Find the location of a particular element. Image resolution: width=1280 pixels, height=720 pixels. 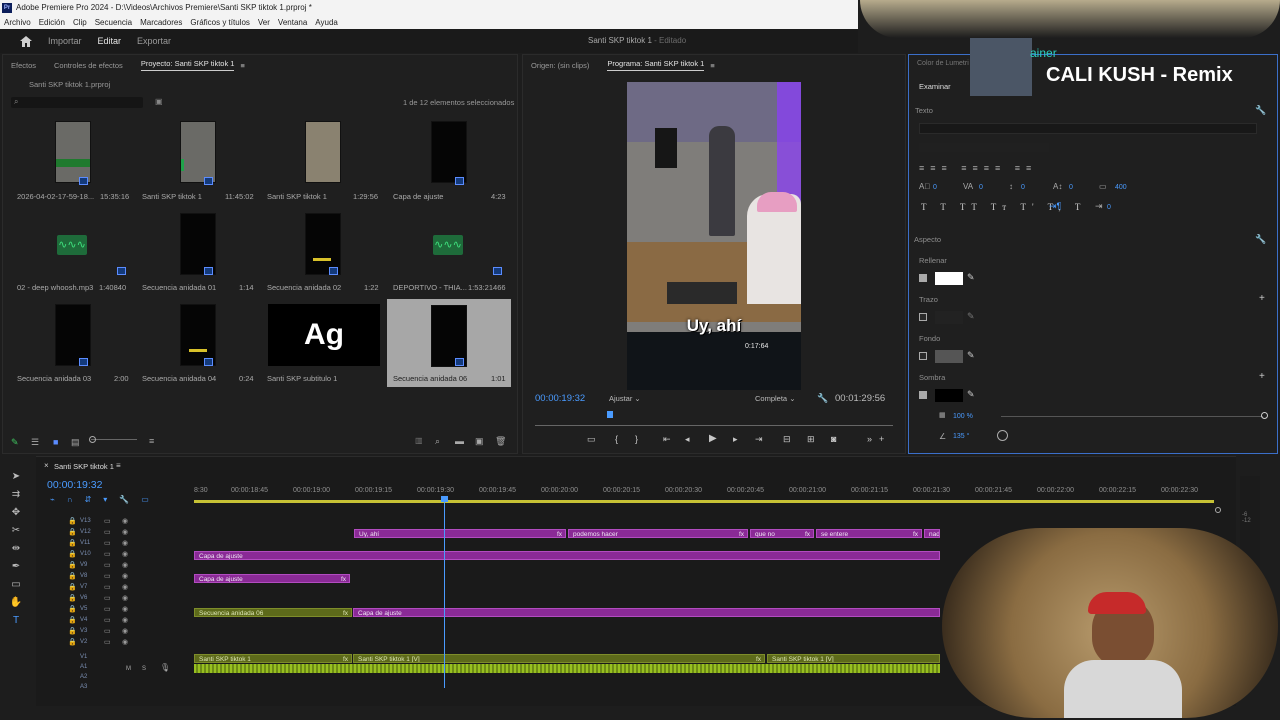

automate-icon: ▥ is located at coordinates (419, 440).